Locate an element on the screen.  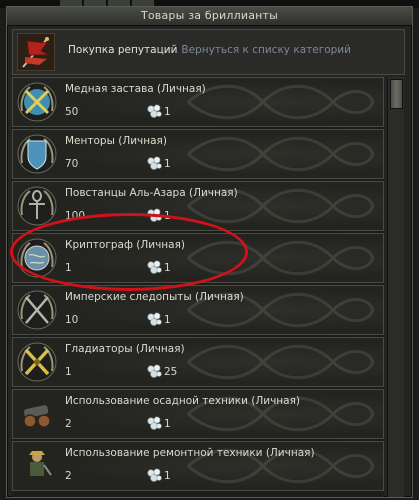
reputation-name: Медная застава (Личная) is located at coordinates (135, 89).